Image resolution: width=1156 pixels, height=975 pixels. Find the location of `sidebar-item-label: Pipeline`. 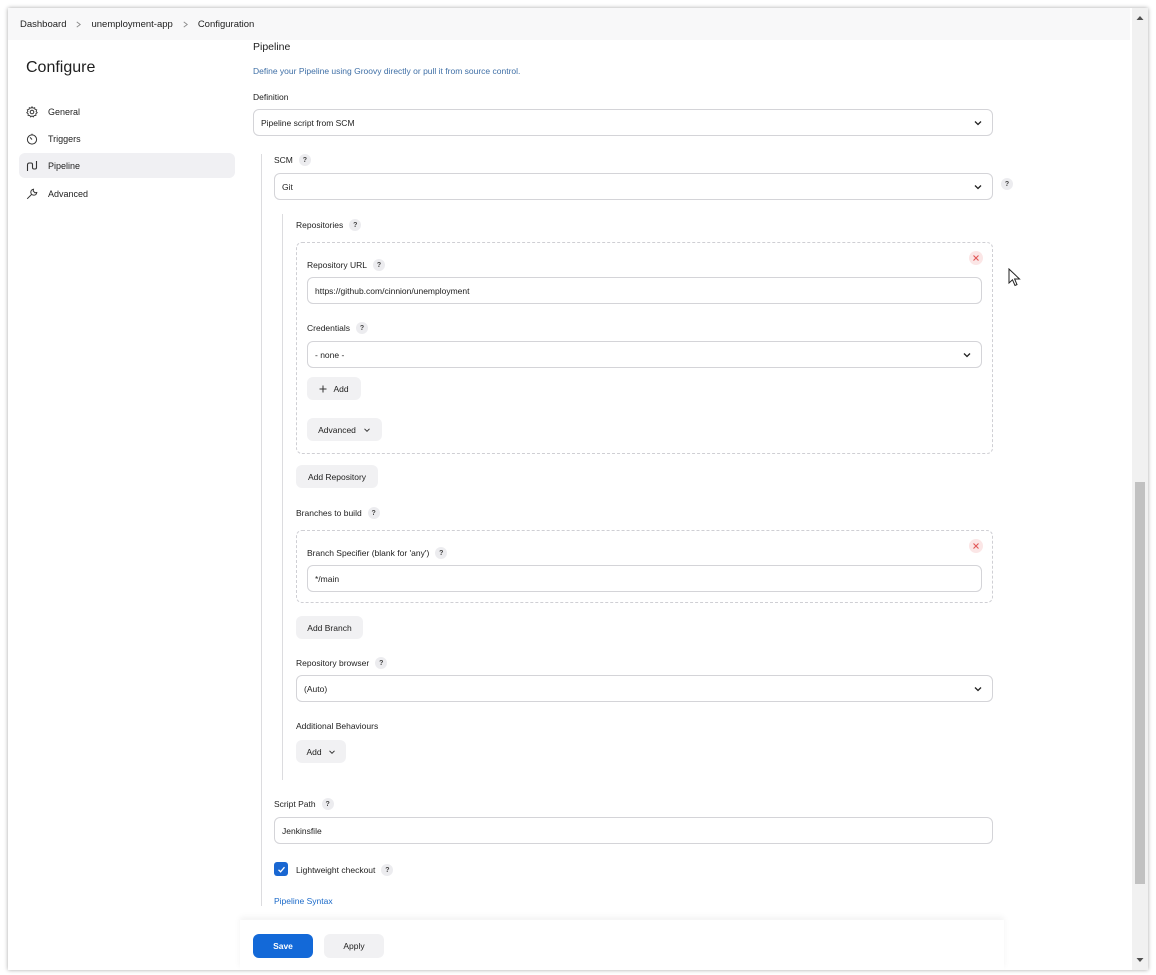

sidebar-item-label: Pipeline is located at coordinates (64, 165).